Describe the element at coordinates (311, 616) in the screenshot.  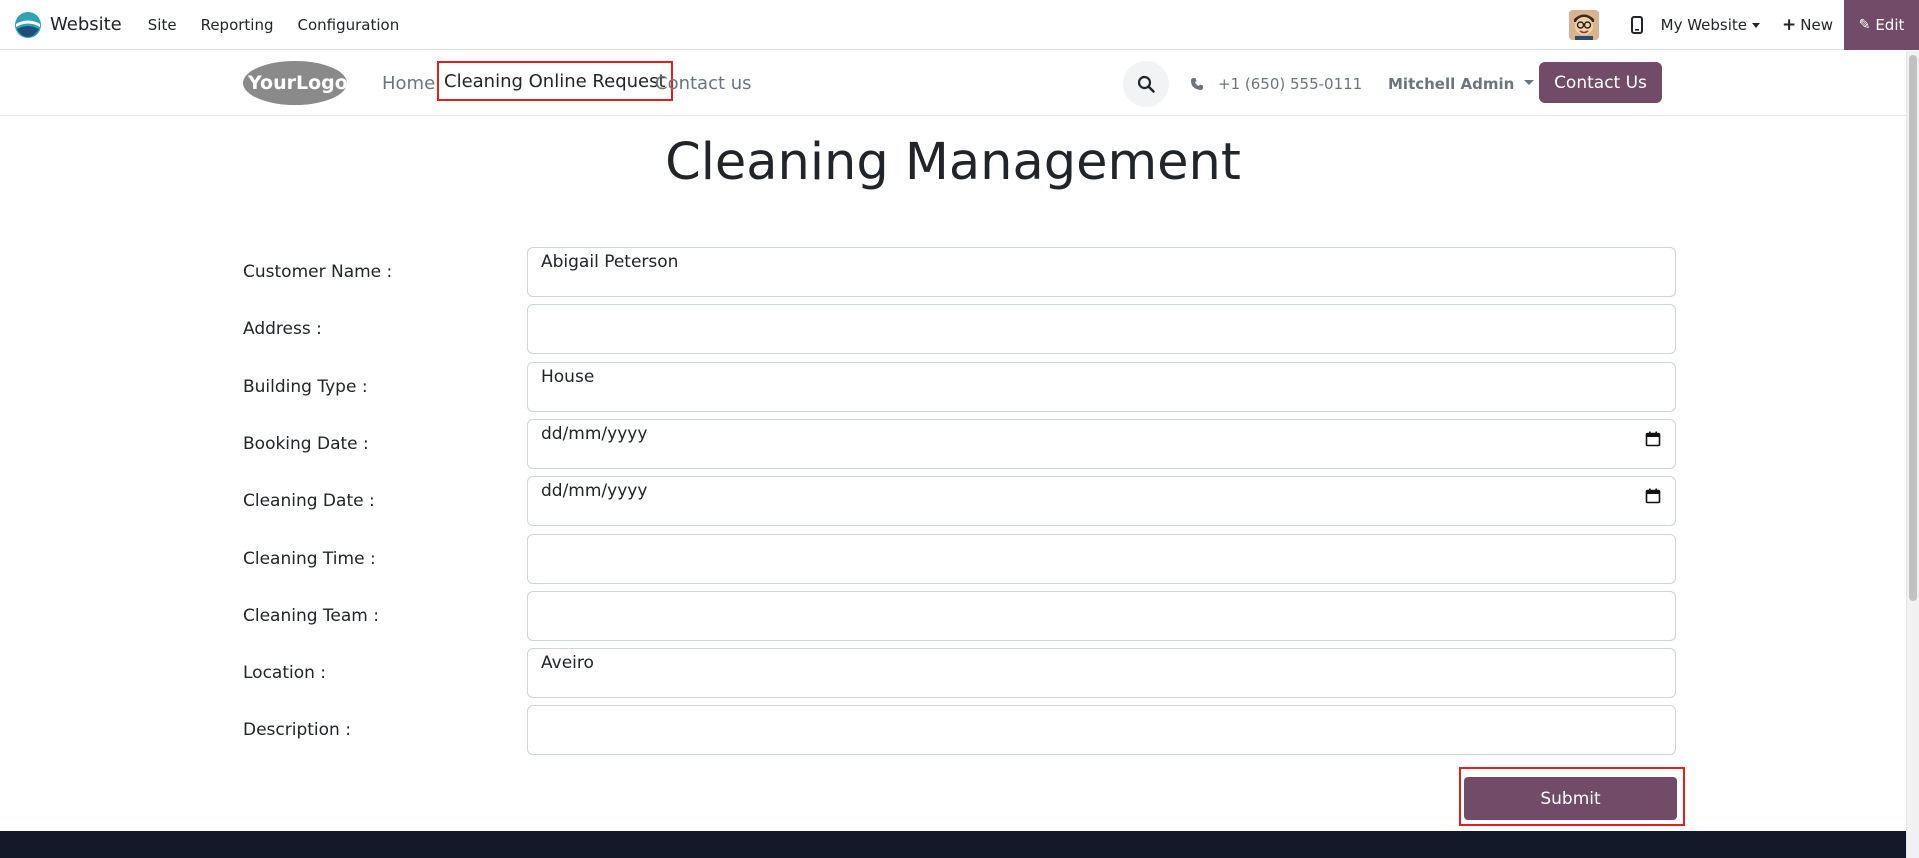
I see `cleaning-team-label: Cleaning Team :` at that location.